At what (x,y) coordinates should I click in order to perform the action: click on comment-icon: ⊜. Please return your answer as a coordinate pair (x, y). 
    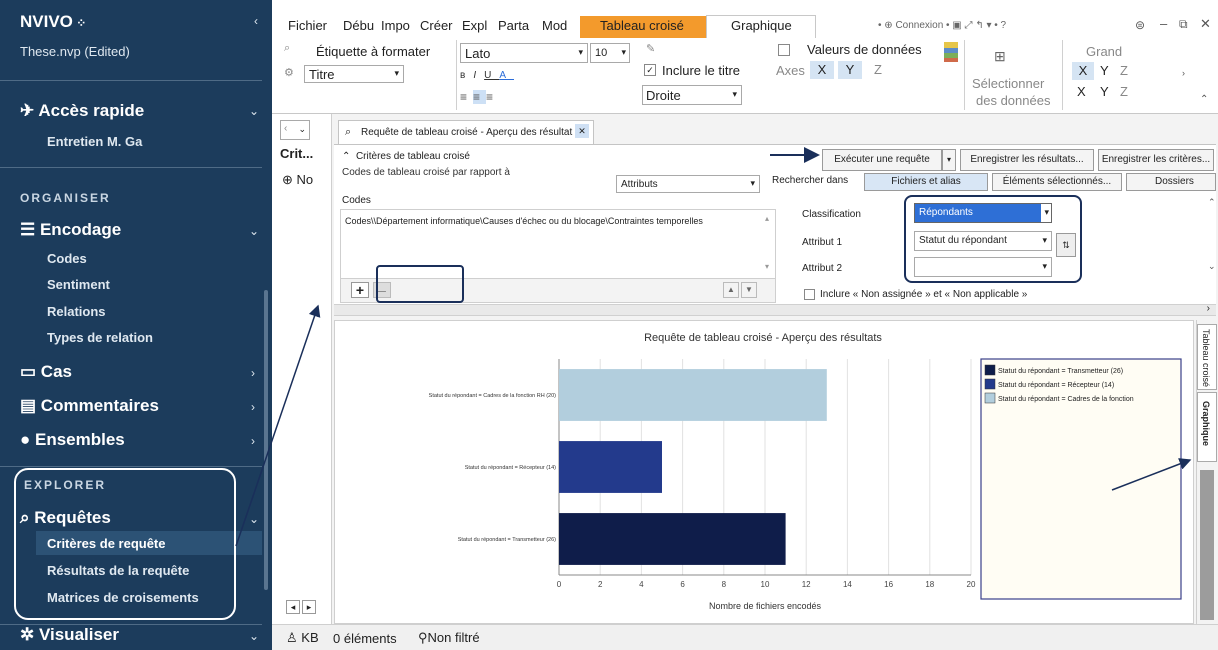
    Looking at the image, I should click on (1140, 25).